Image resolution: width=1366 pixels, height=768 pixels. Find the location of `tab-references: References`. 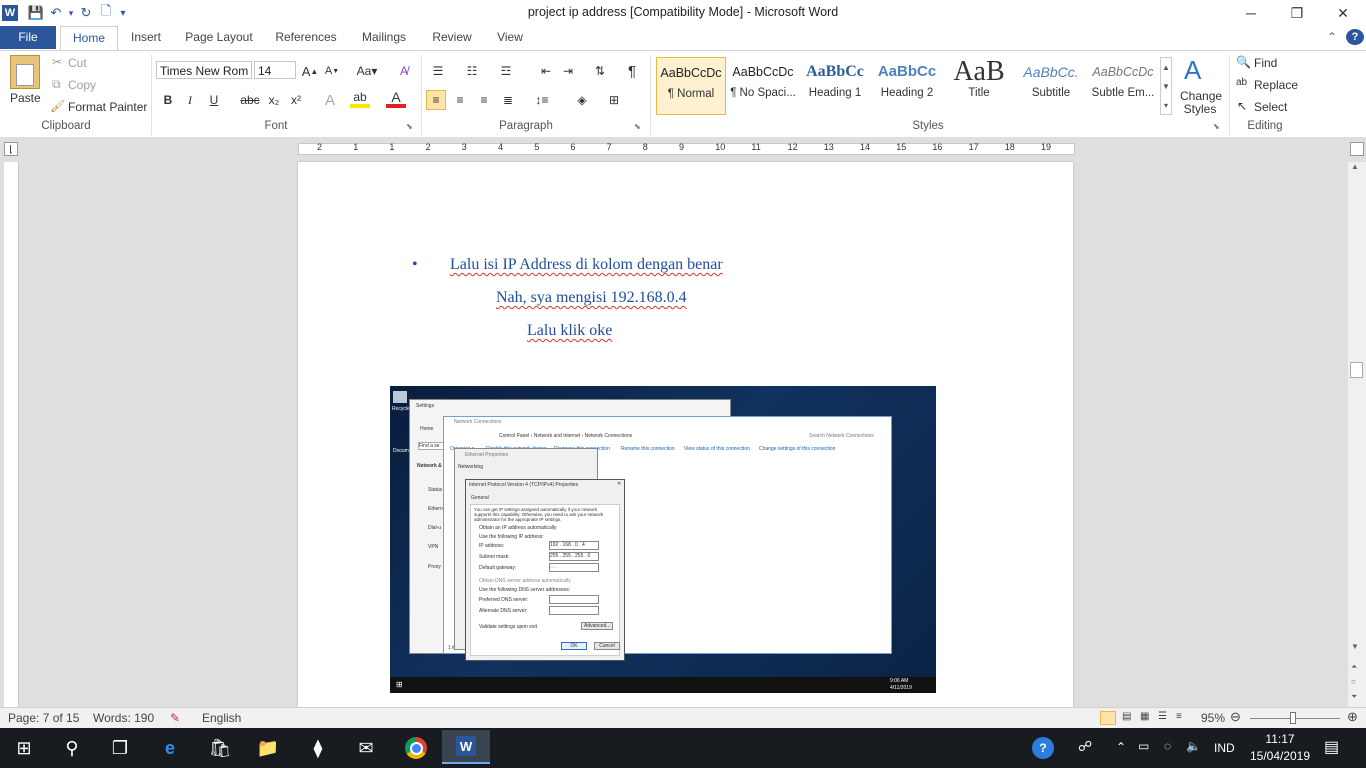

tab-references: References is located at coordinates (306, 37).